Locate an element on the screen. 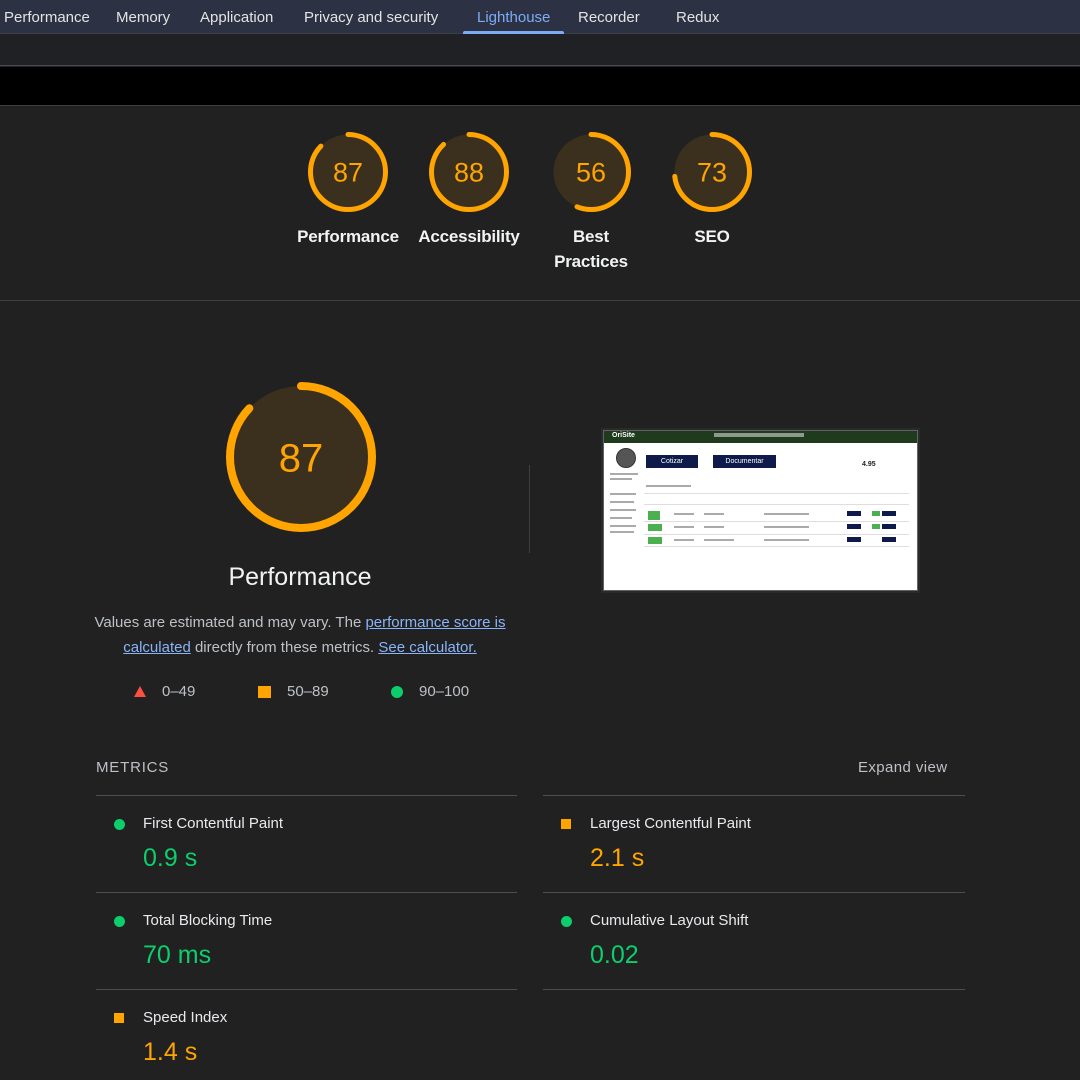 This screenshot has width=1080, height=1080. performance-gauge-ring: 87 is located at coordinates (348, 172).